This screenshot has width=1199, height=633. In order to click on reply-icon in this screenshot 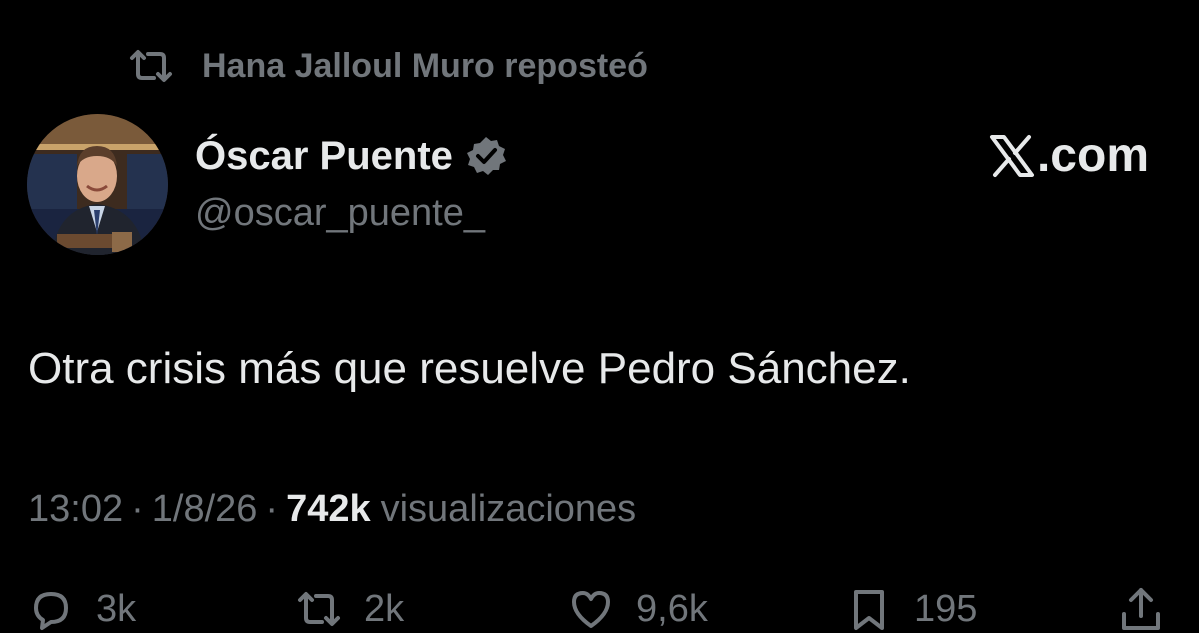, I will do `click(51, 609)`.